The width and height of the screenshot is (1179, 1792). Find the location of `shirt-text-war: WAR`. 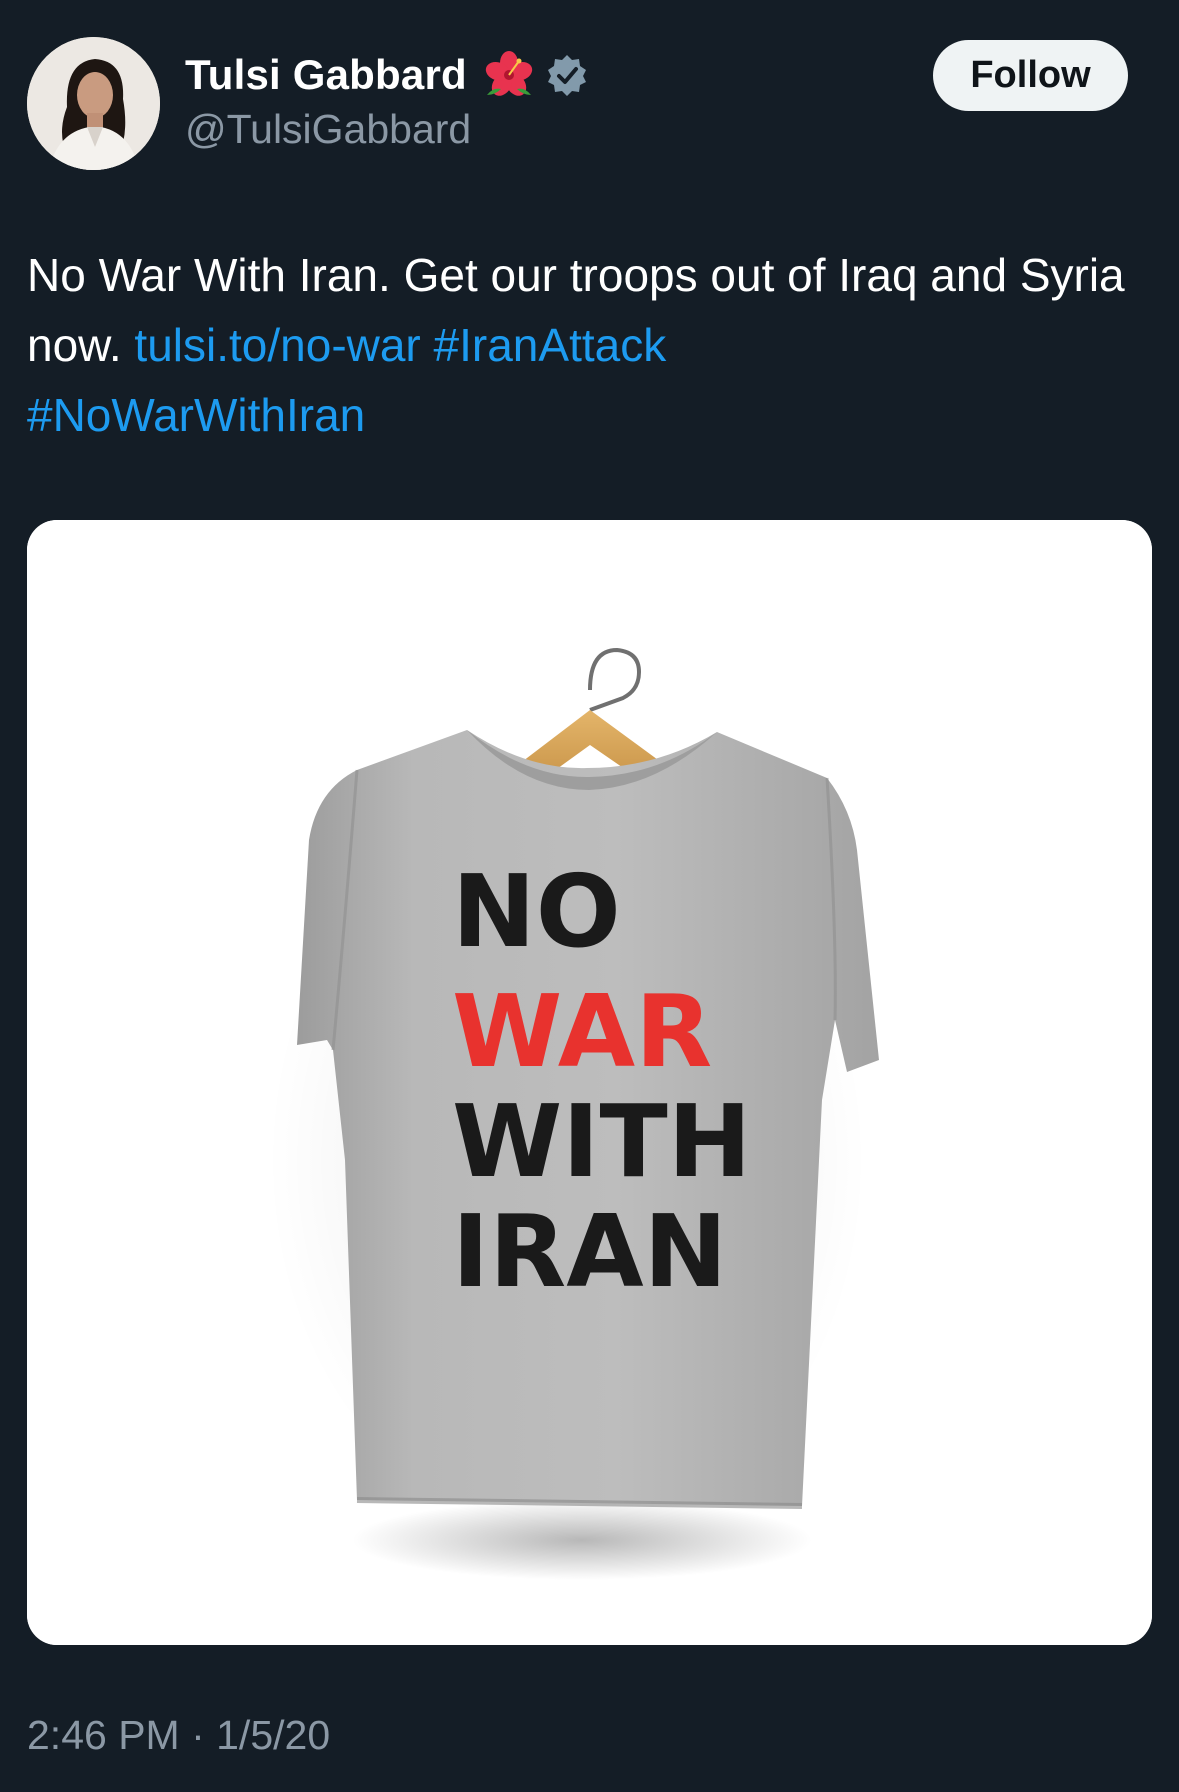

shirt-text-war: WAR is located at coordinates (582, 1031).